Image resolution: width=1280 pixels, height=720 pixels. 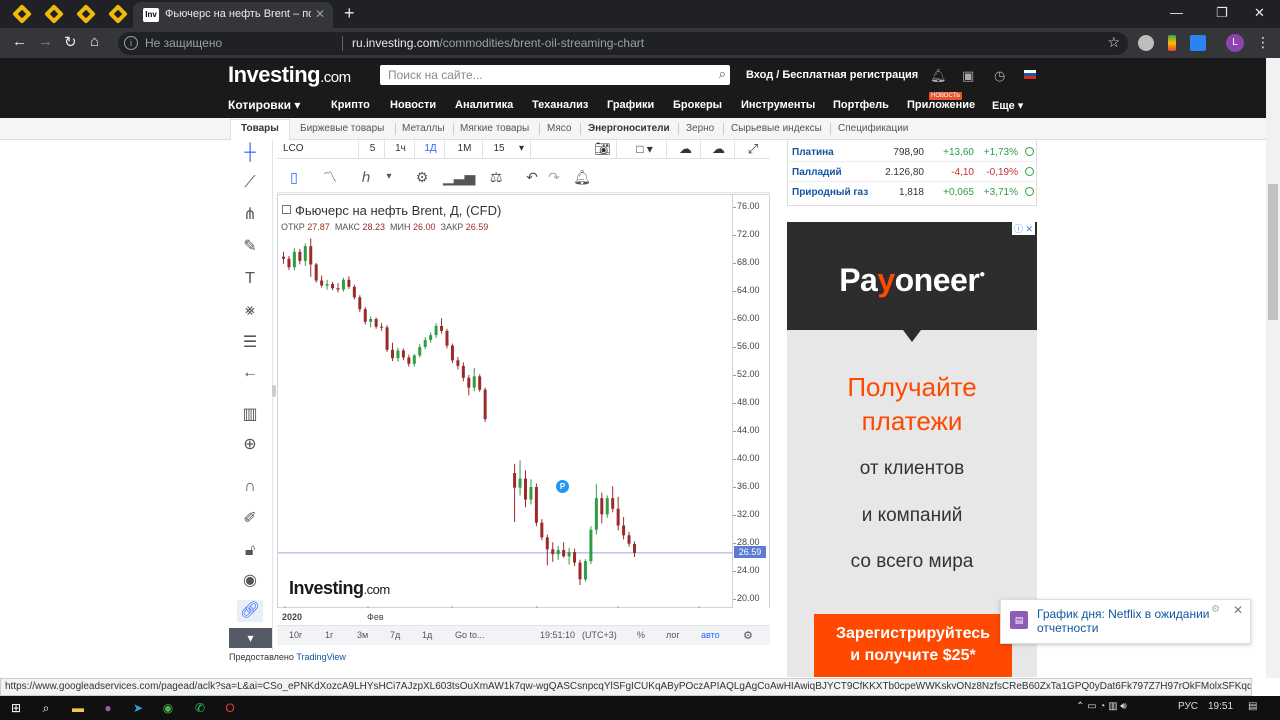 What do you see at coordinates (321, 657) in the screenshot?
I see `tradingview-link: TradingView` at bounding box center [321, 657].